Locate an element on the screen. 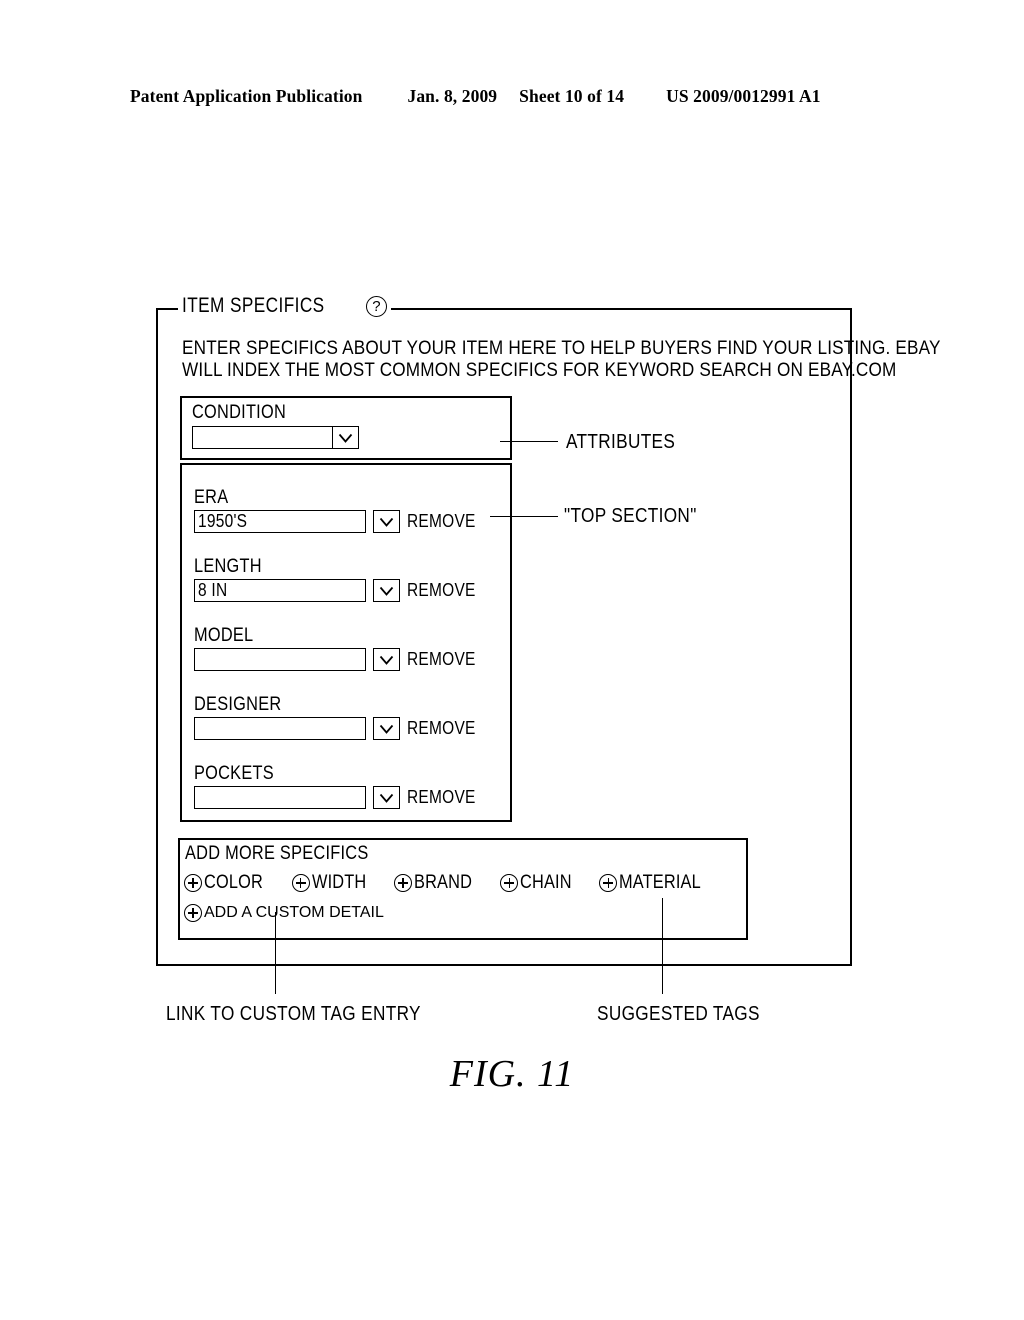 The height and width of the screenshot is (1320, 1024). condition-panel: CONDITION is located at coordinates (346, 428).